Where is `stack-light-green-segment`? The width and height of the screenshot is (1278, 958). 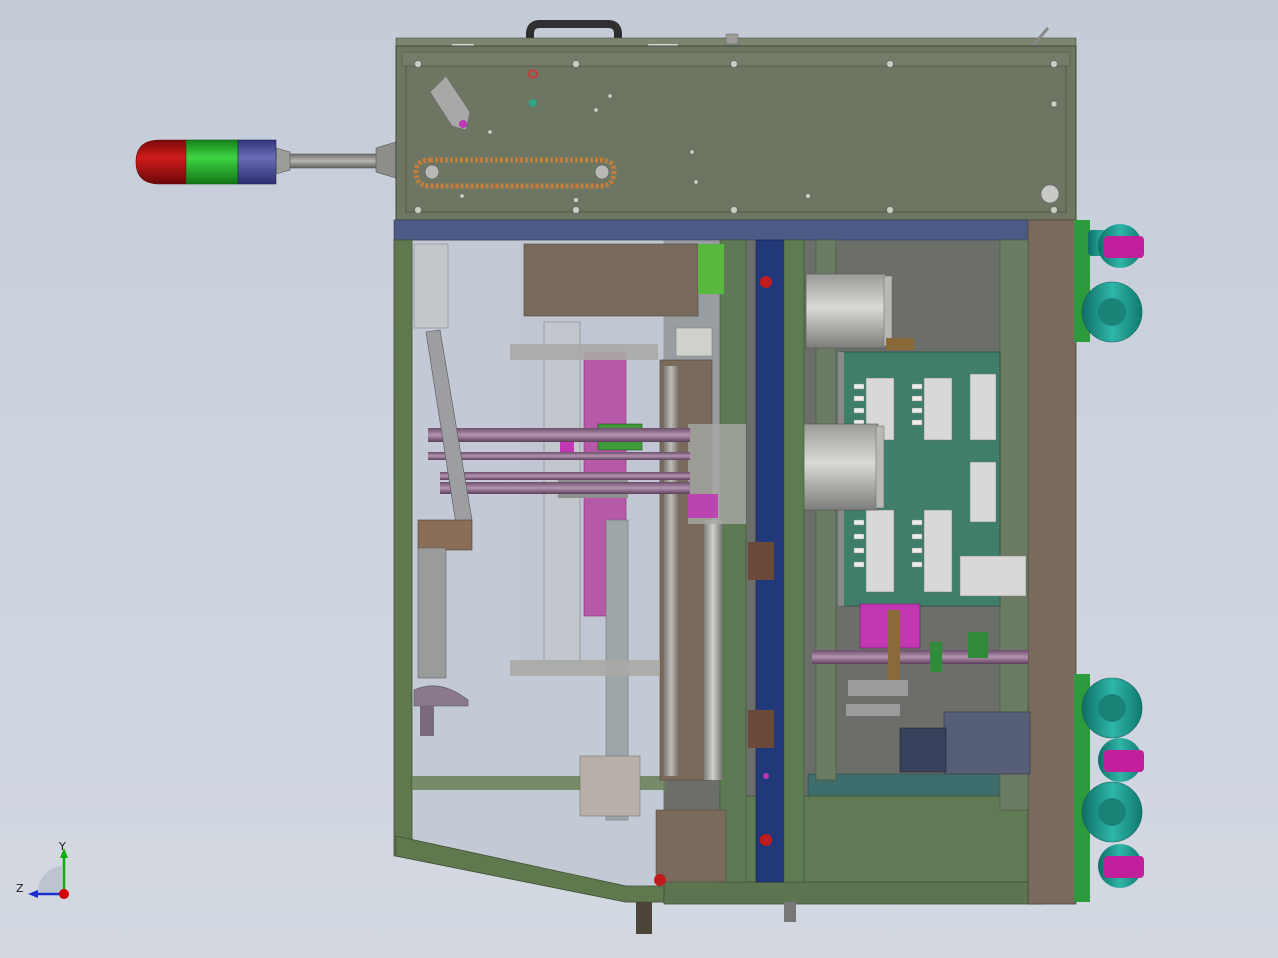 stack-light-green-segment is located at coordinates (212, 162).